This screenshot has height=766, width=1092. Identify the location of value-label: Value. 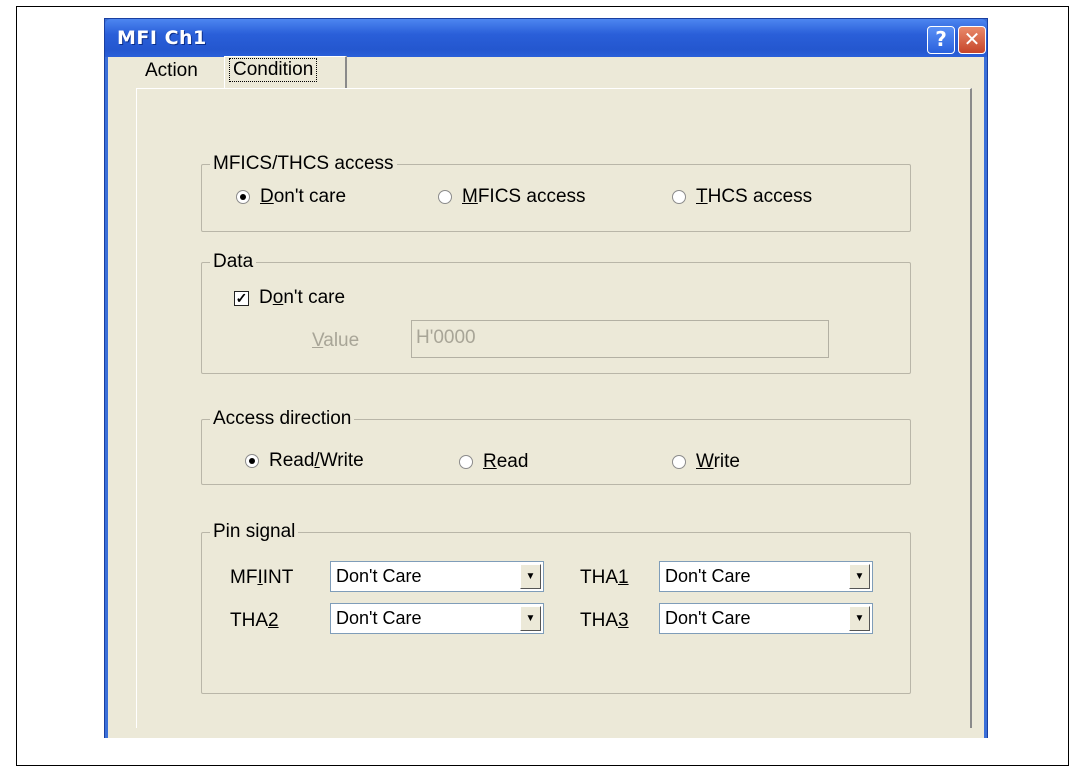
(336, 340).